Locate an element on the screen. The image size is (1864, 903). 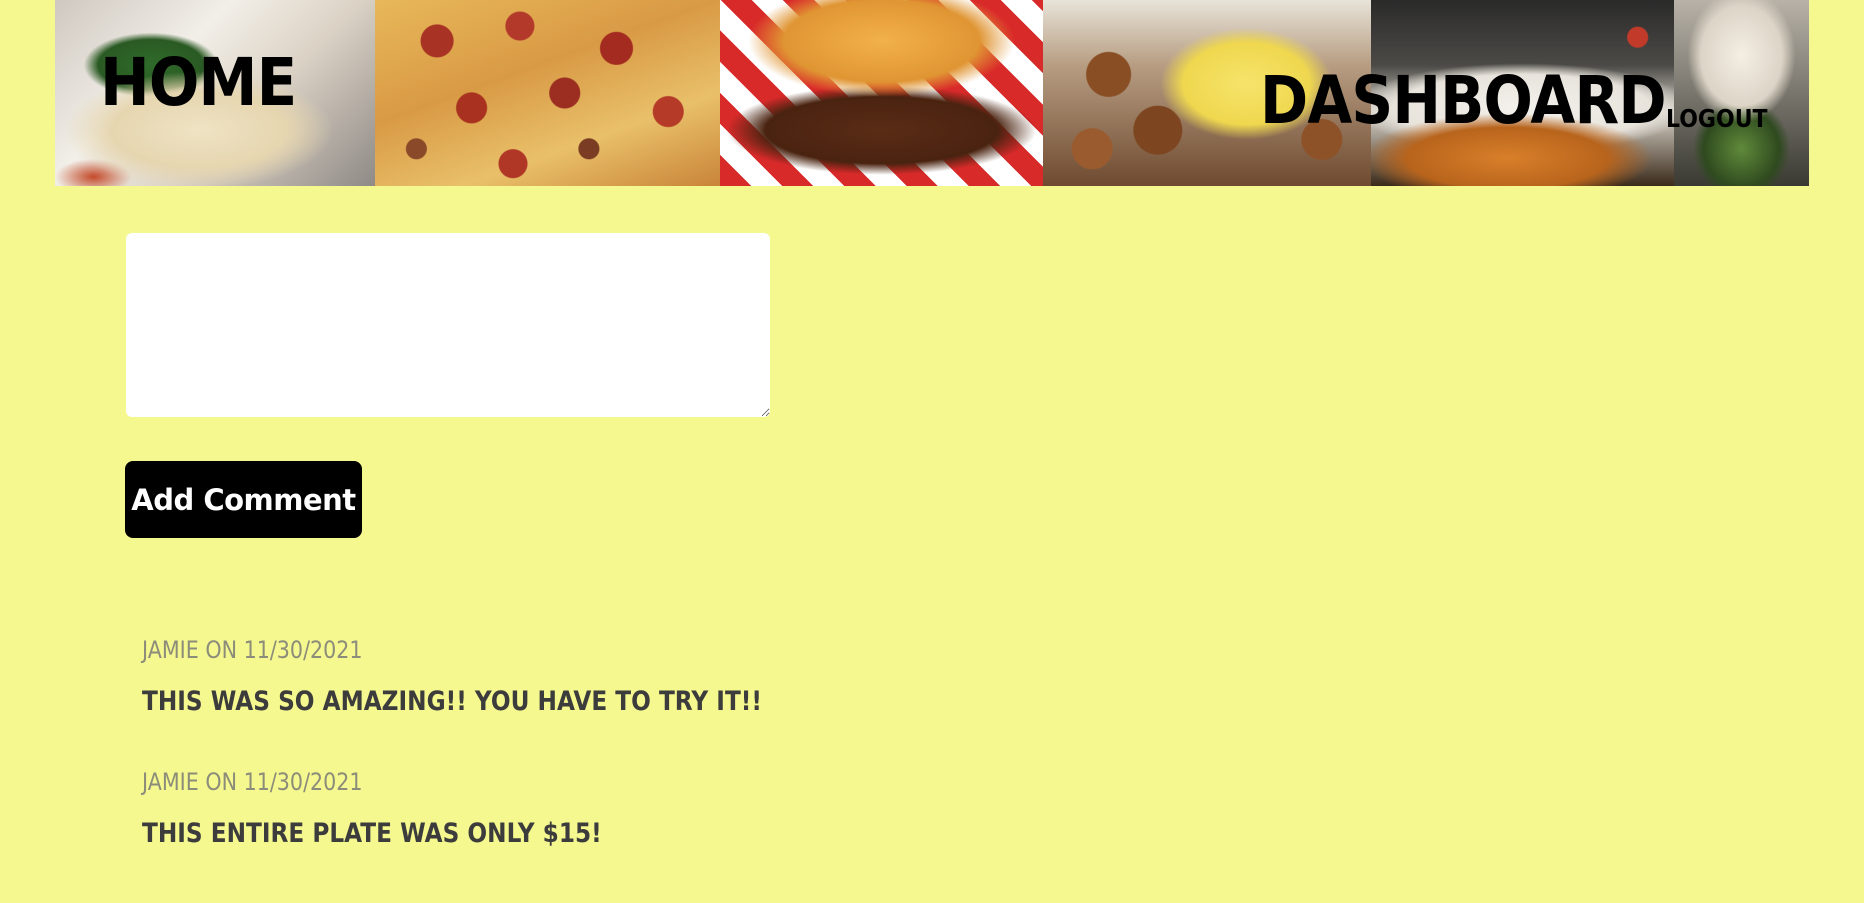
logout-link: LOGOUT is located at coordinates (1717, 118).